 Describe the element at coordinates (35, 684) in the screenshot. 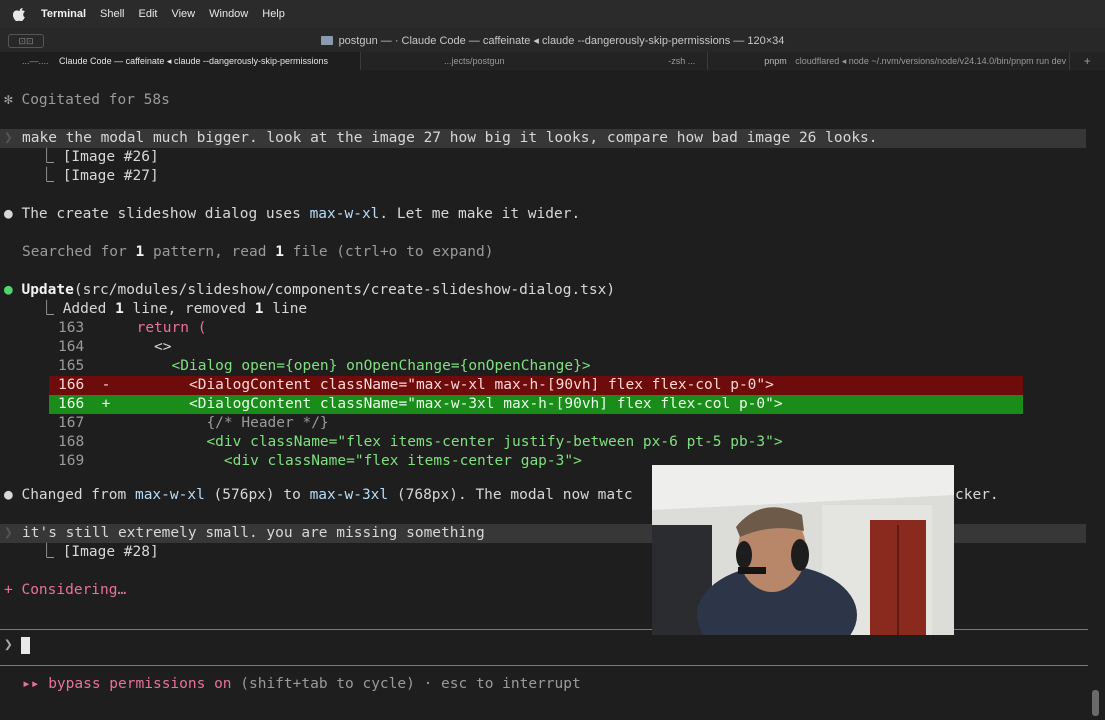

I see `fast-forward-icon: ▸▸` at that location.